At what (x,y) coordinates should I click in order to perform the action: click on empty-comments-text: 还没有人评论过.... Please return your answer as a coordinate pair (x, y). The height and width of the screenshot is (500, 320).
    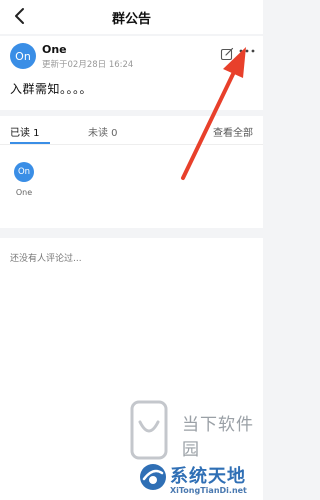
    Looking at the image, I should click on (46, 259).